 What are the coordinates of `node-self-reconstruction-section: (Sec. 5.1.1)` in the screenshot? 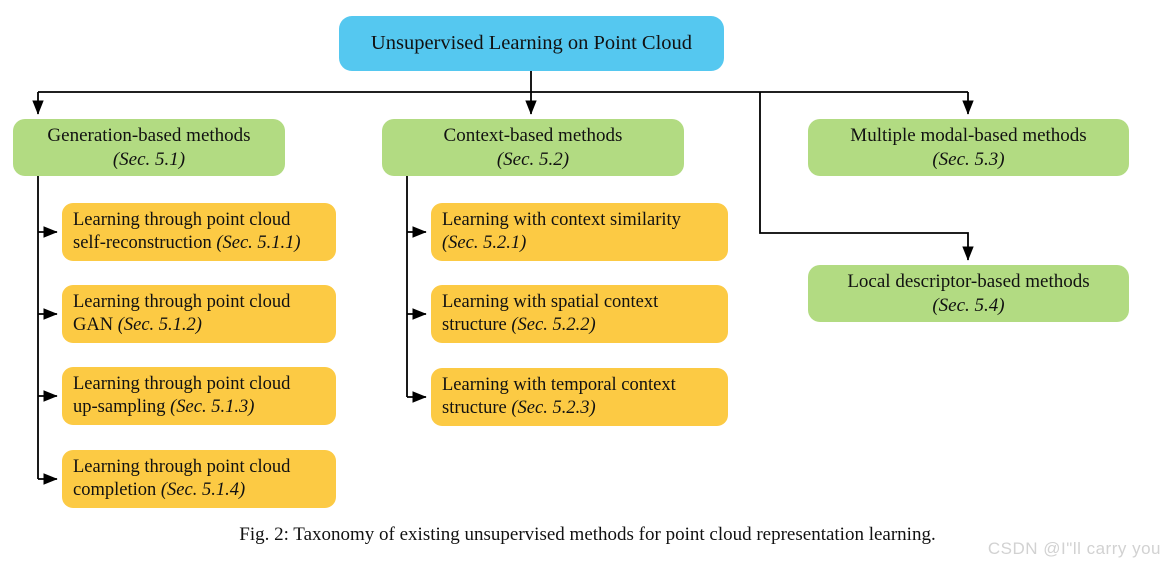 It's located at (258, 243).